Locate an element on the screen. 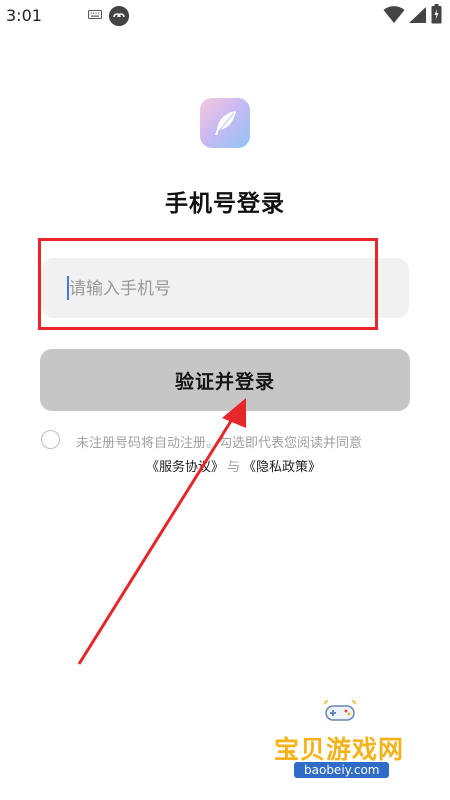 The width and height of the screenshot is (450, 800). wifi-icon is located at coordinates (394, 14).